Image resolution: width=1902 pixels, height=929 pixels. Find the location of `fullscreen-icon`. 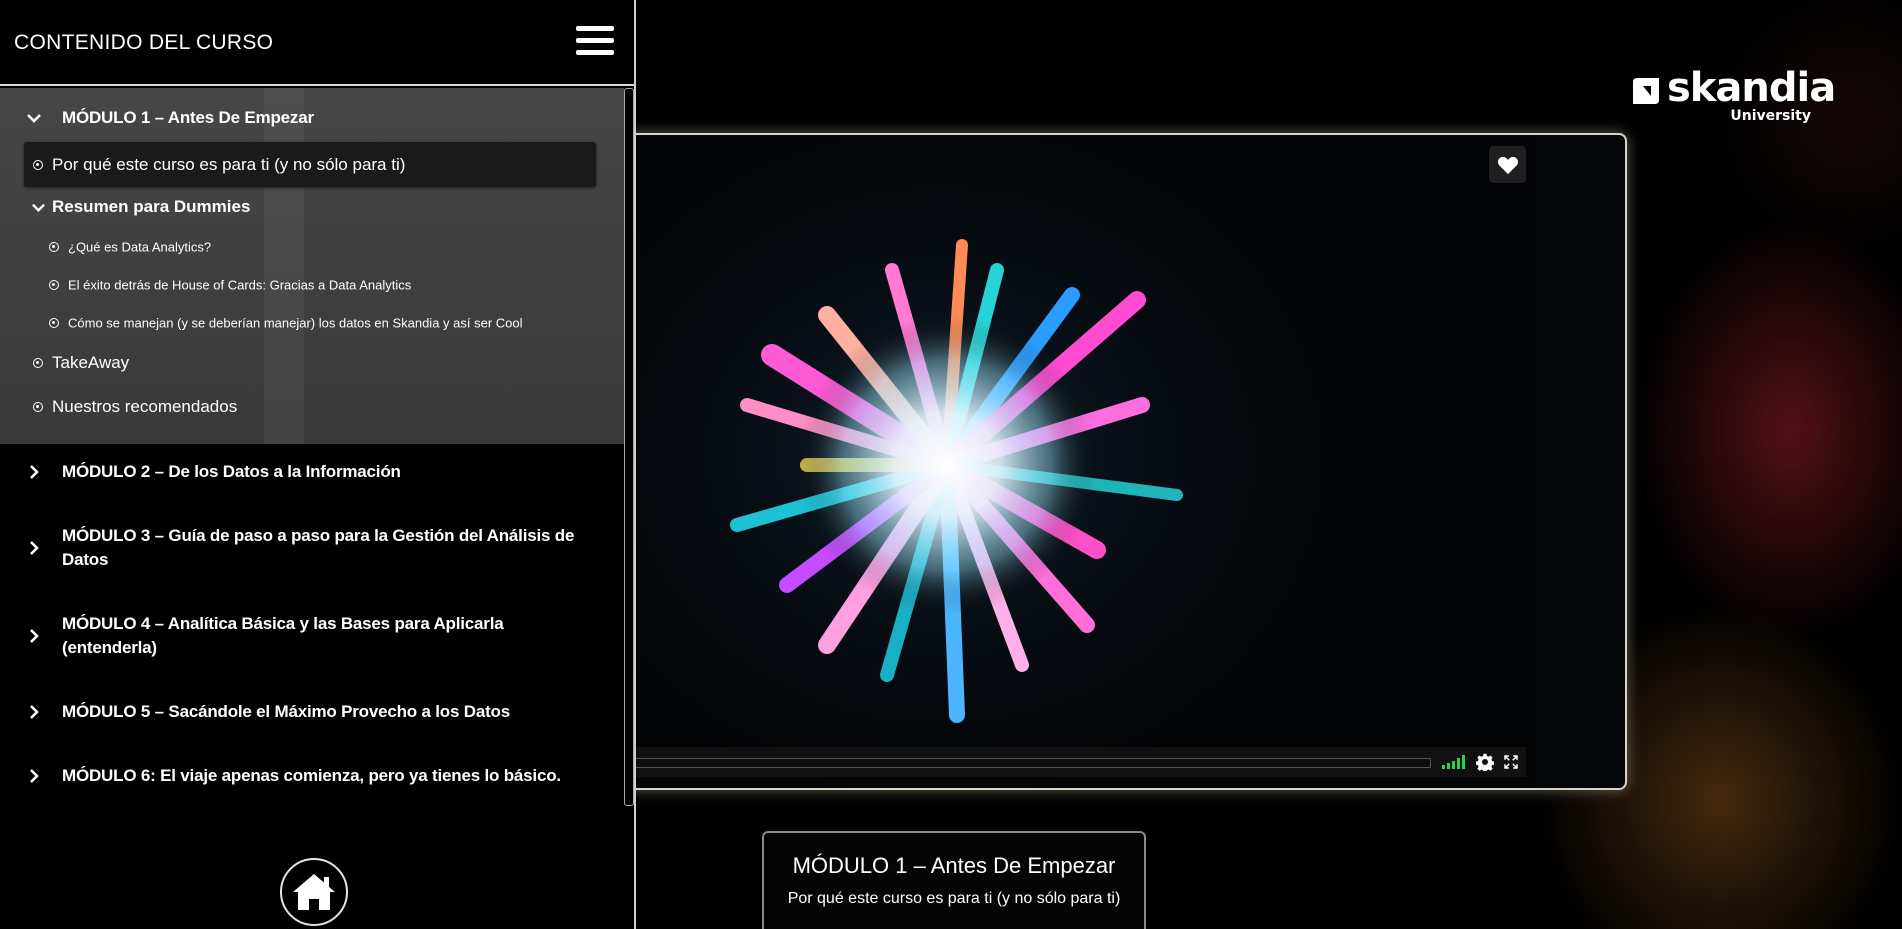

fullscreen-icon is located at coordinates (1511, 762).